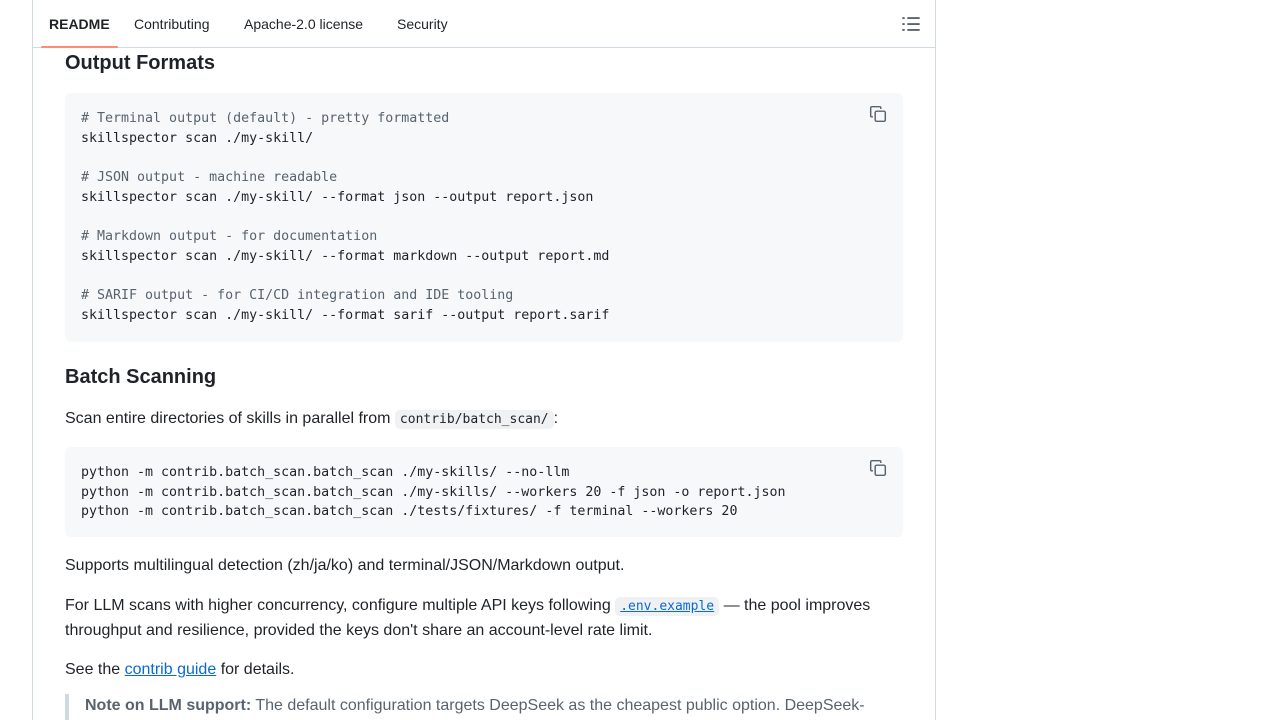 The height and width of the screenshot is (720, 1280). What do you see at coordinates (209, 178) in the screenshot?
I see `code-line: # JSON output - machine readable` at bounding box center [209, 178].